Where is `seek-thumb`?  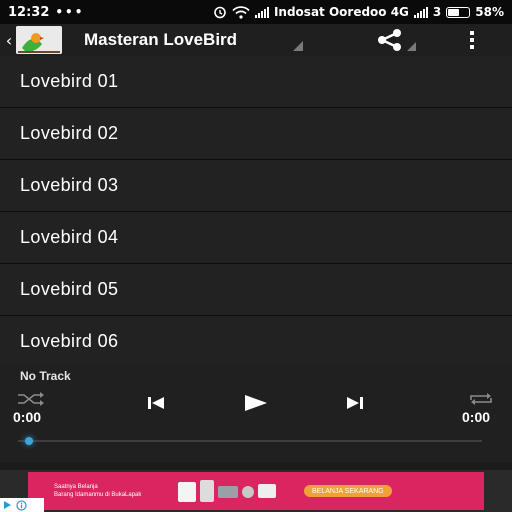 seek-thumb is located at coordinates (29, 441).